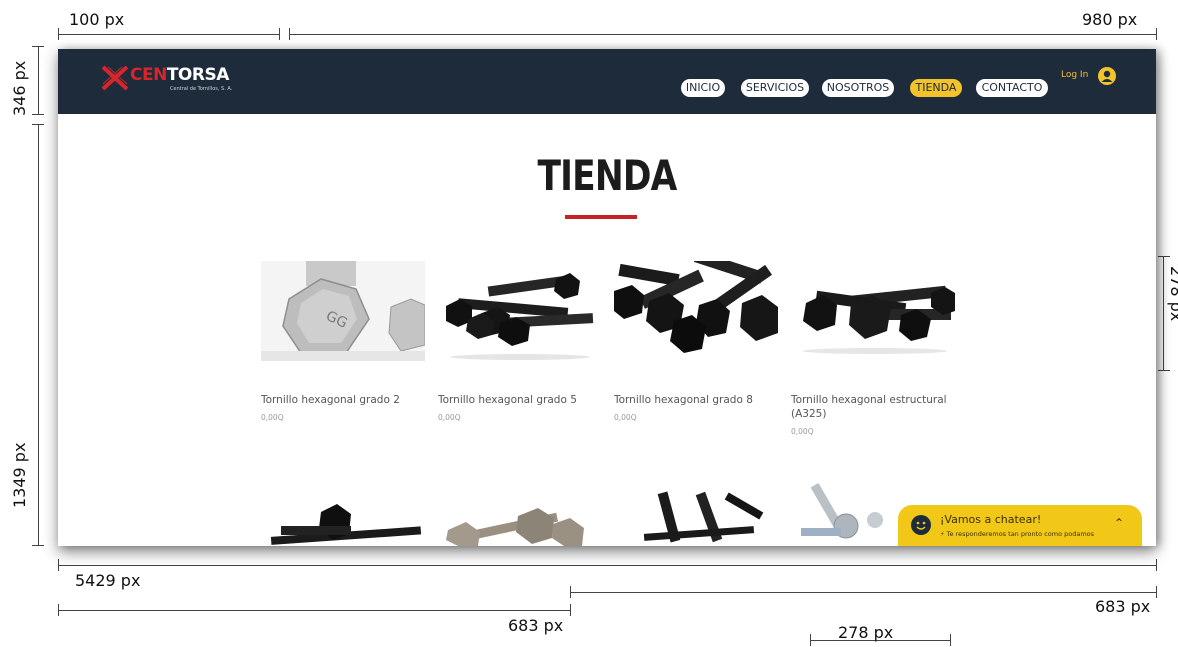  What do you see at coordinates (198, 75) in the screenshot?
I see `logo-torsa: TORSA` at bounding box center [198, 75].